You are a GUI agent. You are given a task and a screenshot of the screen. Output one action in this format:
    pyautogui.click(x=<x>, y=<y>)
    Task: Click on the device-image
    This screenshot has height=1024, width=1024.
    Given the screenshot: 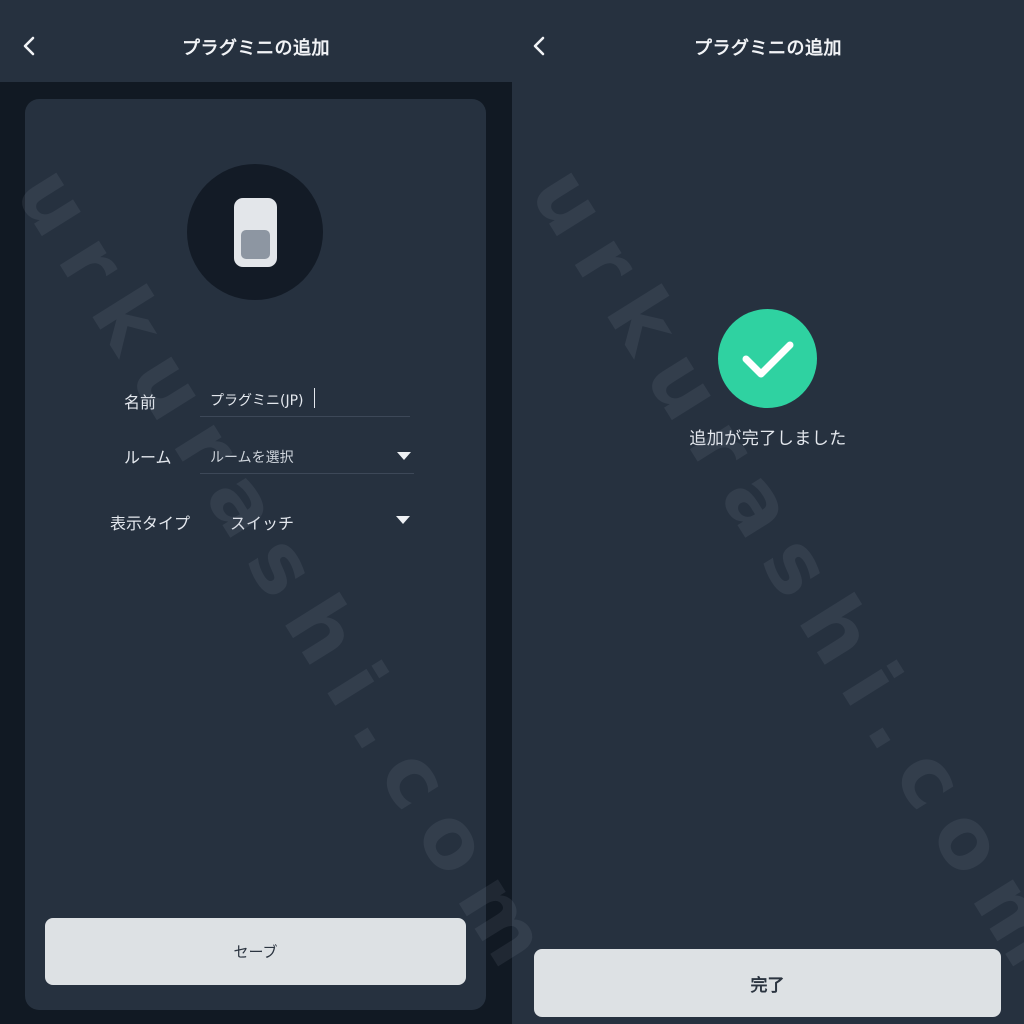 What is the action you would take?
    pyautogui.click(x=255, y=232)
    